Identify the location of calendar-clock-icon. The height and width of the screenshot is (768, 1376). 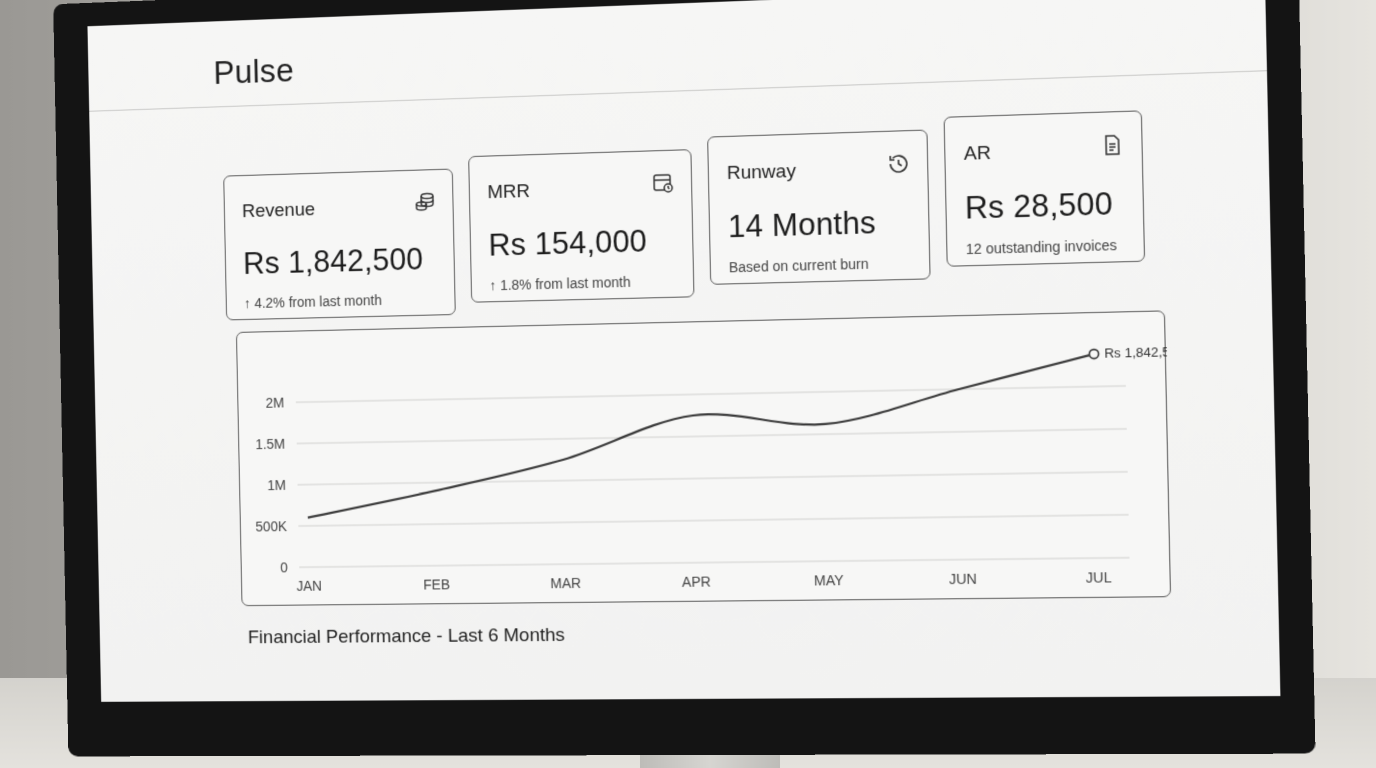
(663, 183).